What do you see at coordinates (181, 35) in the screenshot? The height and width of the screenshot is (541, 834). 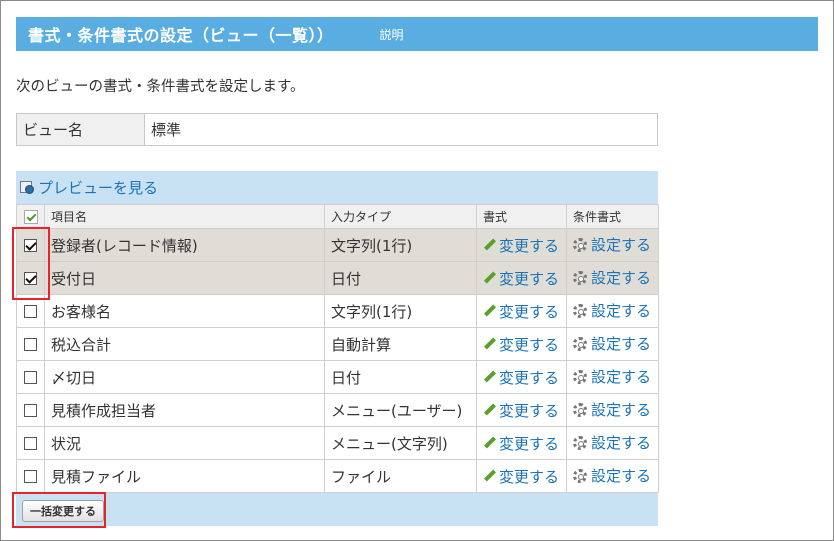 I see `page-title: 書式・条件書式の設定（ビュー（一覧））` at bounding box center [181, 35].